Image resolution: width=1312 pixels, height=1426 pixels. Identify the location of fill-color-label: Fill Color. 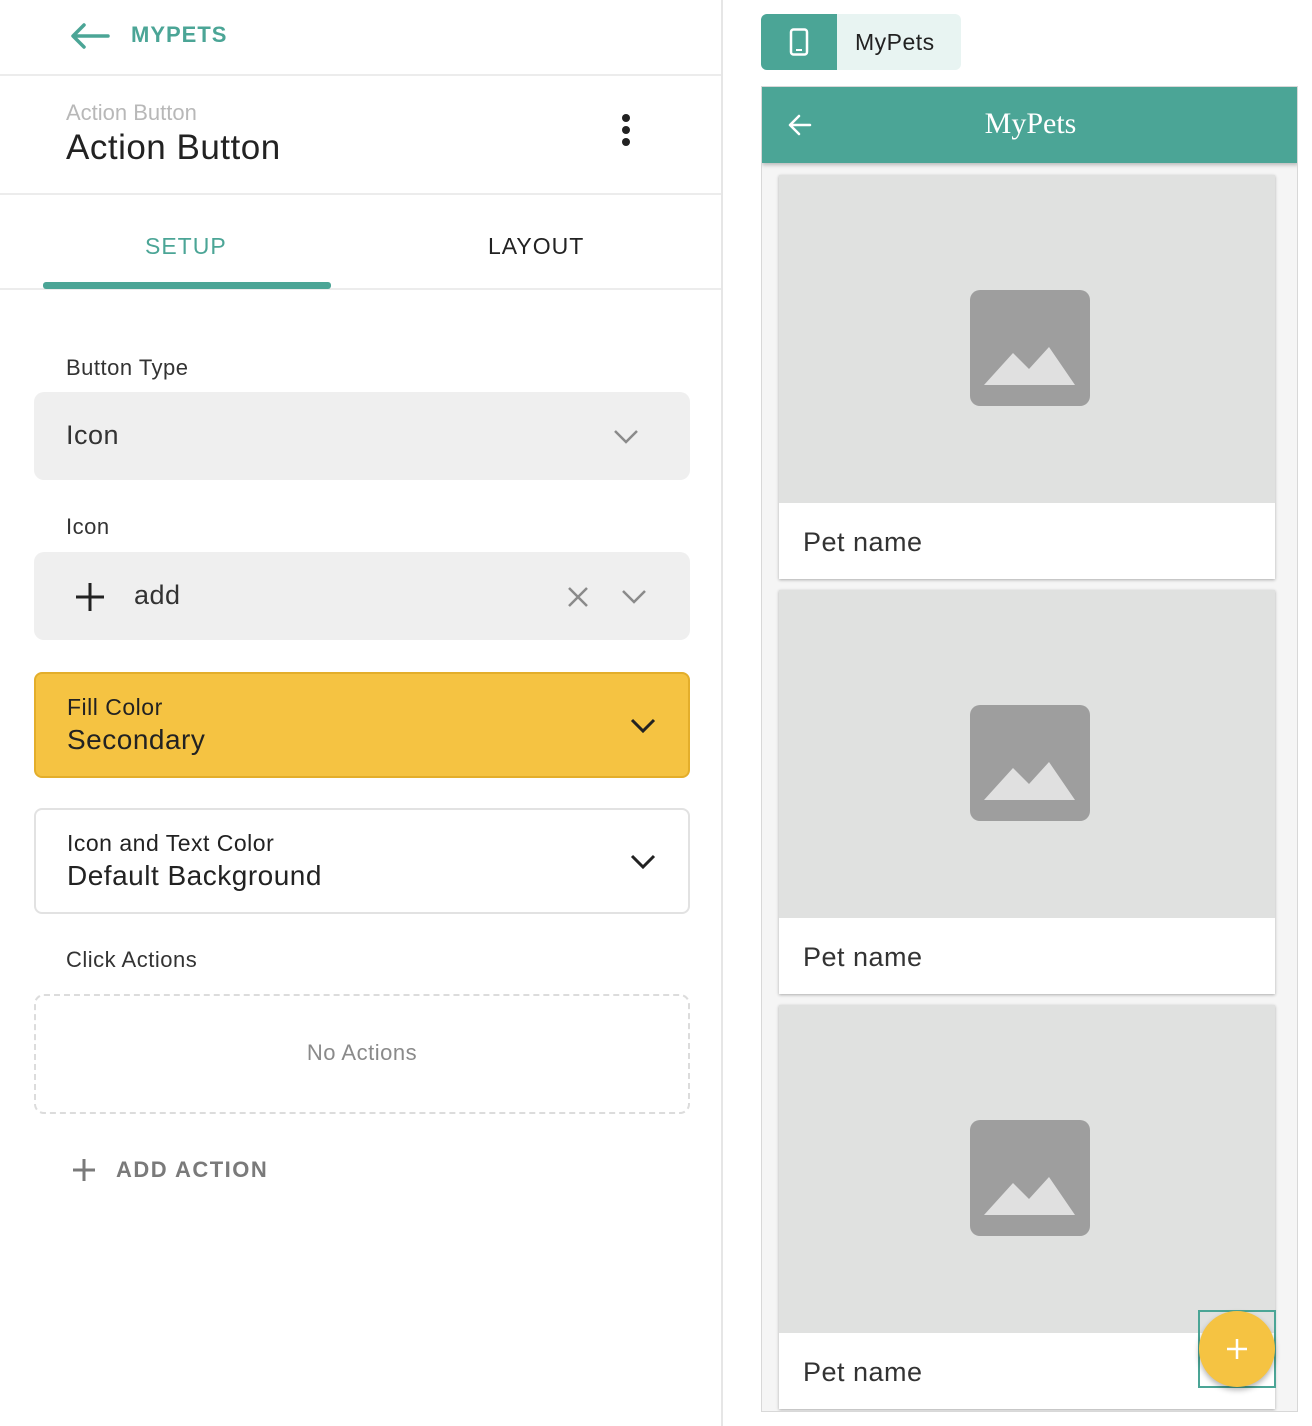
(115, 707).